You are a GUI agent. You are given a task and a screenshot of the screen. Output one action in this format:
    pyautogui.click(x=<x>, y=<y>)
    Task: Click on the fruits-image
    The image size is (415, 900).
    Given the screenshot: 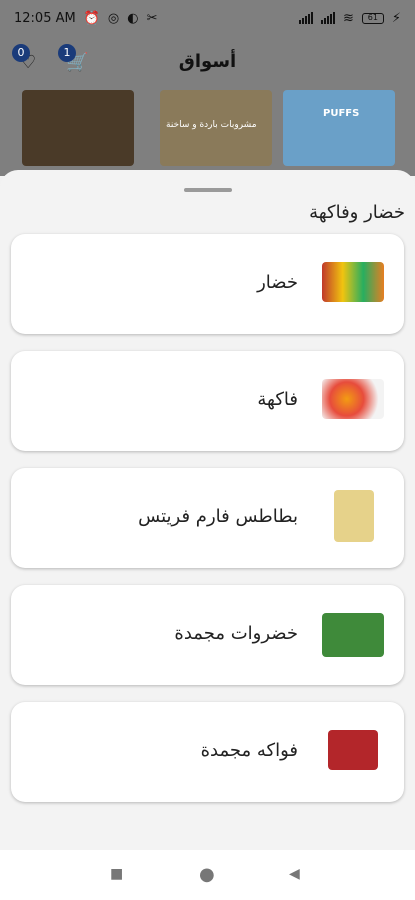 What is the action you would take?
    pyautogui.click(x=353, y=399)
    